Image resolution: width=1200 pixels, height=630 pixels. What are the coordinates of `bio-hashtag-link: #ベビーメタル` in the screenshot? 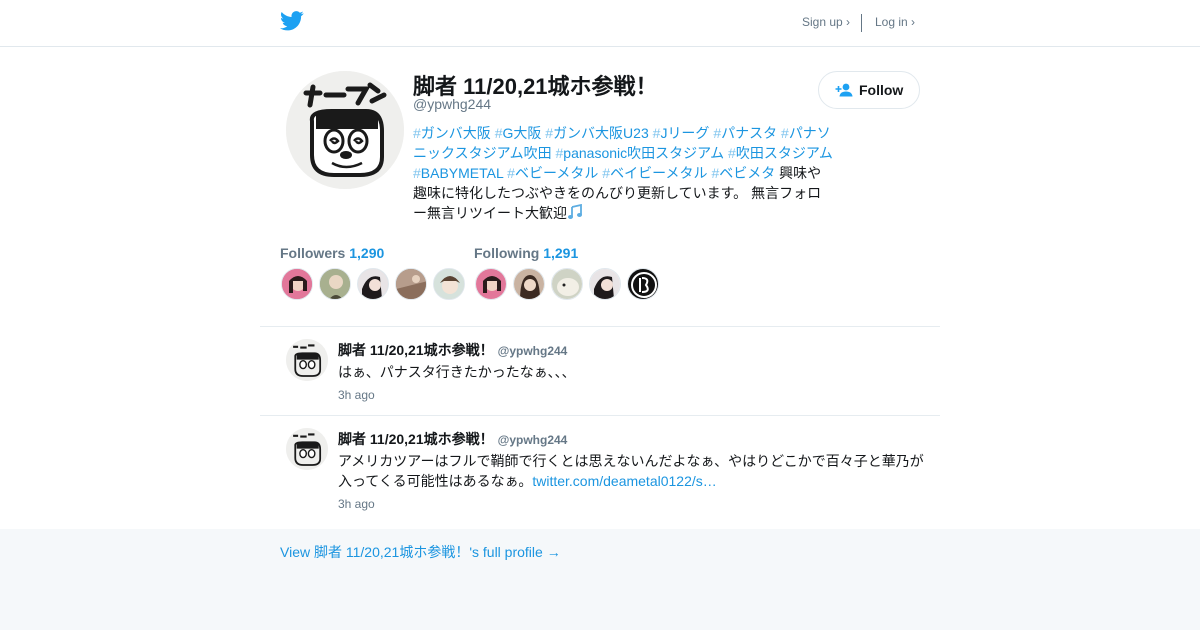 It's located at (552, 173).